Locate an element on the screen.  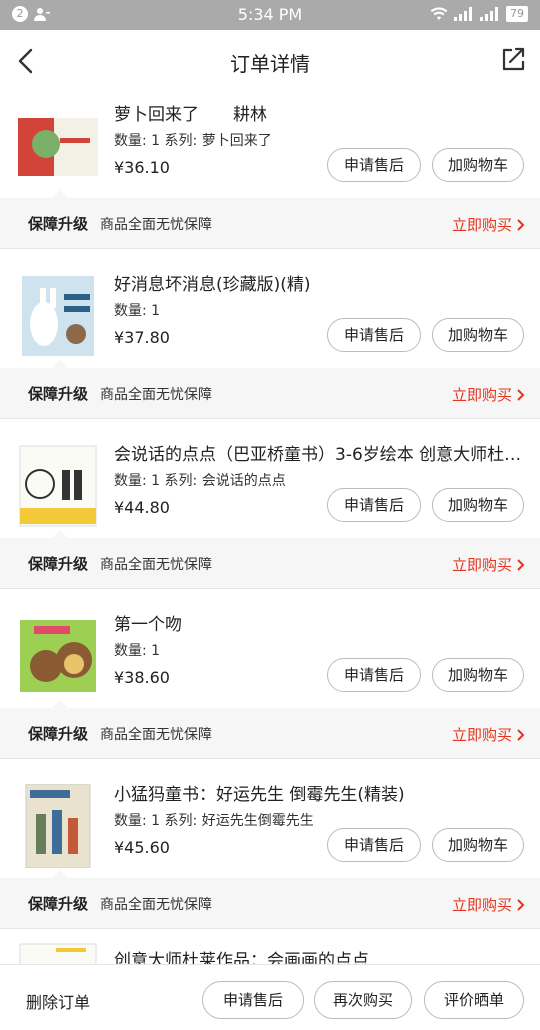
item-meta: 数量: 1 系列: 会说话的点点 is located at coordinates (200, 481).